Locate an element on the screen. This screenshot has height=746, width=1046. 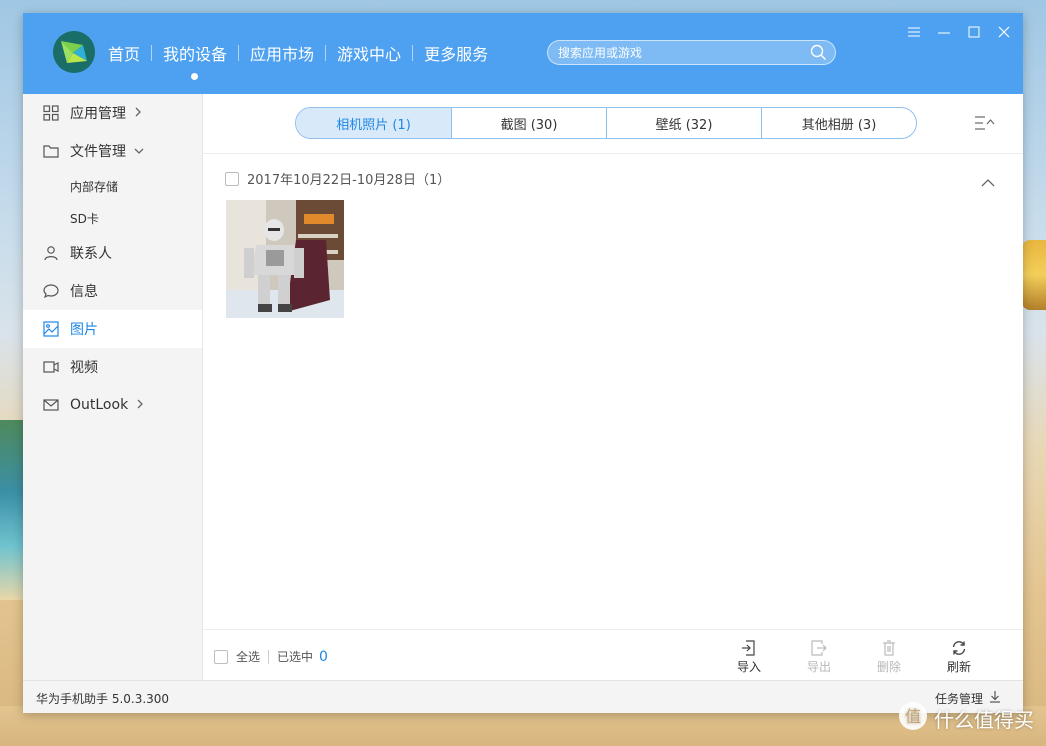
import-icon is located at coordinates (749, 648).